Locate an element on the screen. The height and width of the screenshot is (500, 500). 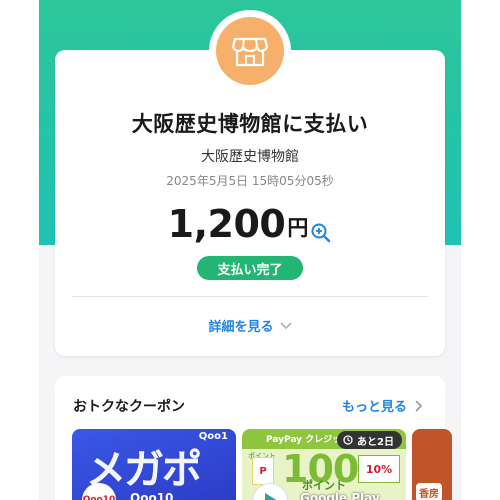
coupon-card-partial: 香房 is located at coordinates (432, 464).